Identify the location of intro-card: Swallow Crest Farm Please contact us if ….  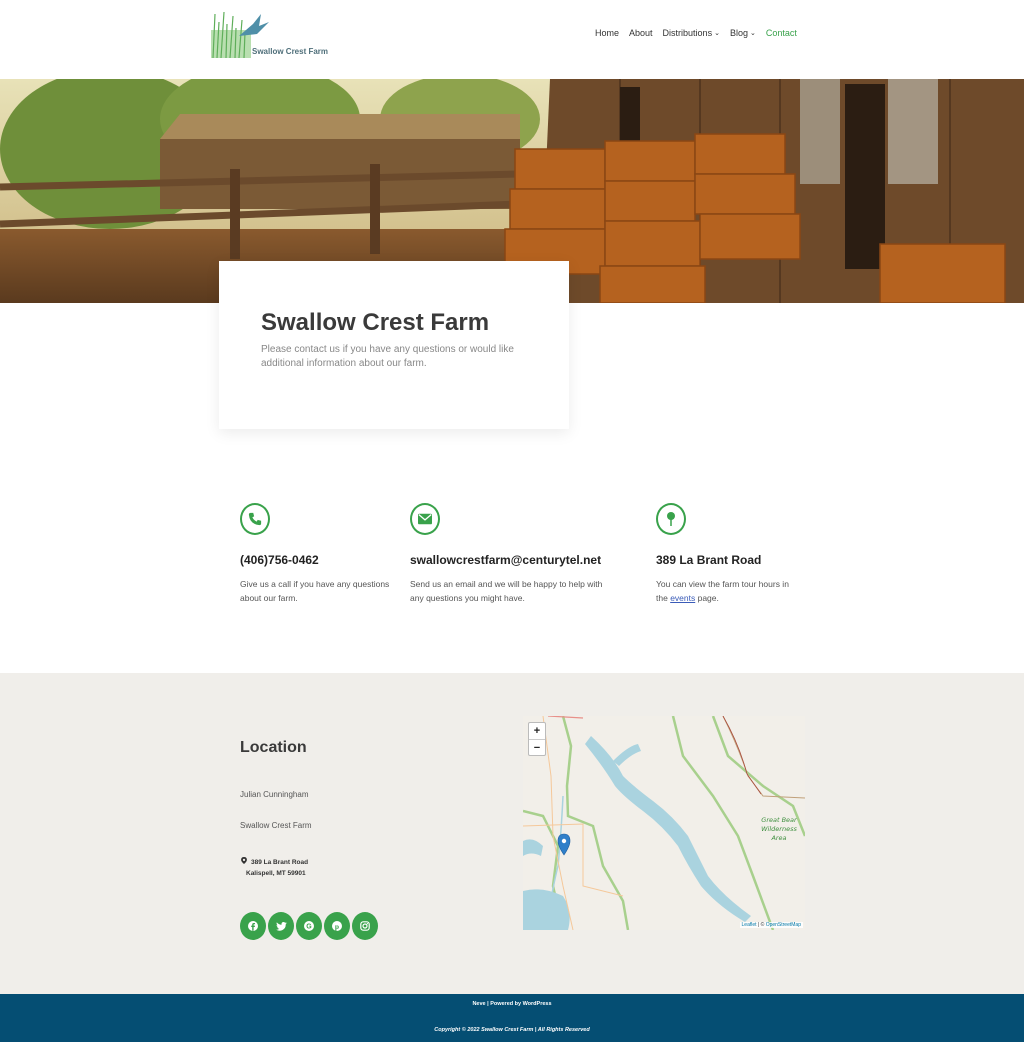
(394, 345).